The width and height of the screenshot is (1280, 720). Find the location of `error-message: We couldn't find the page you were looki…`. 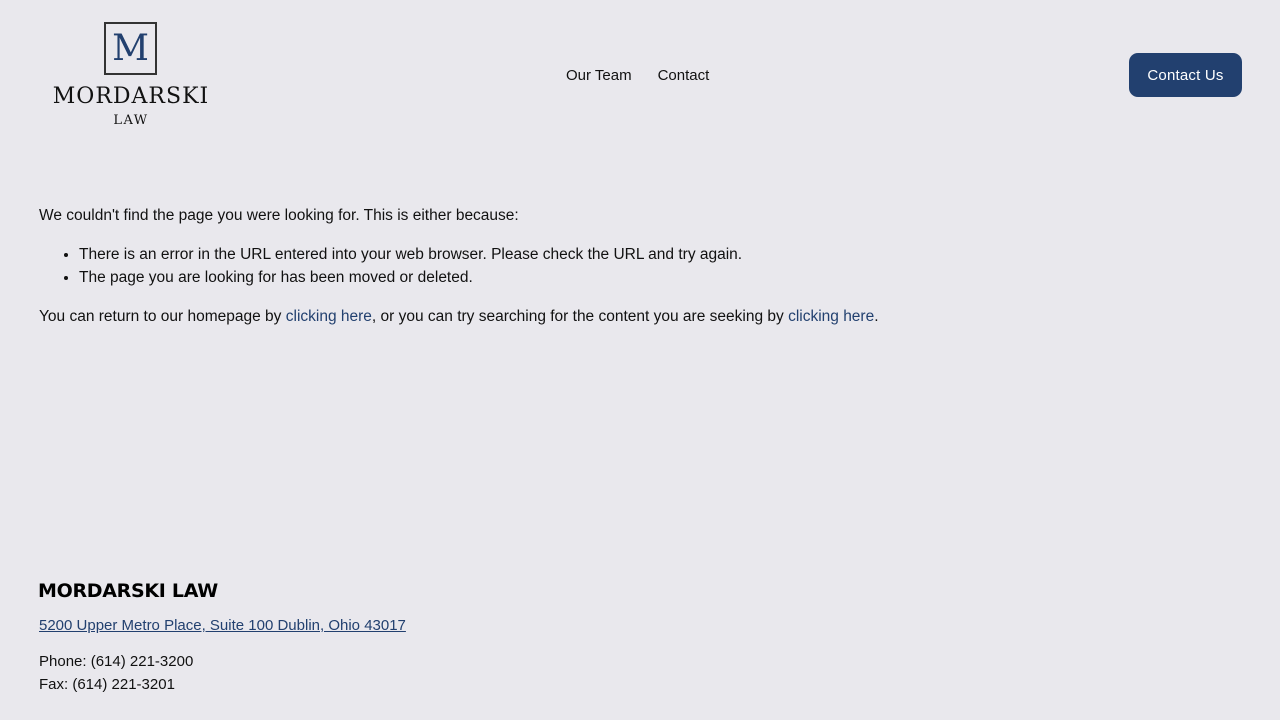

error-message: We couldn't find the page you were looki… is located at coordinates (589, 266).